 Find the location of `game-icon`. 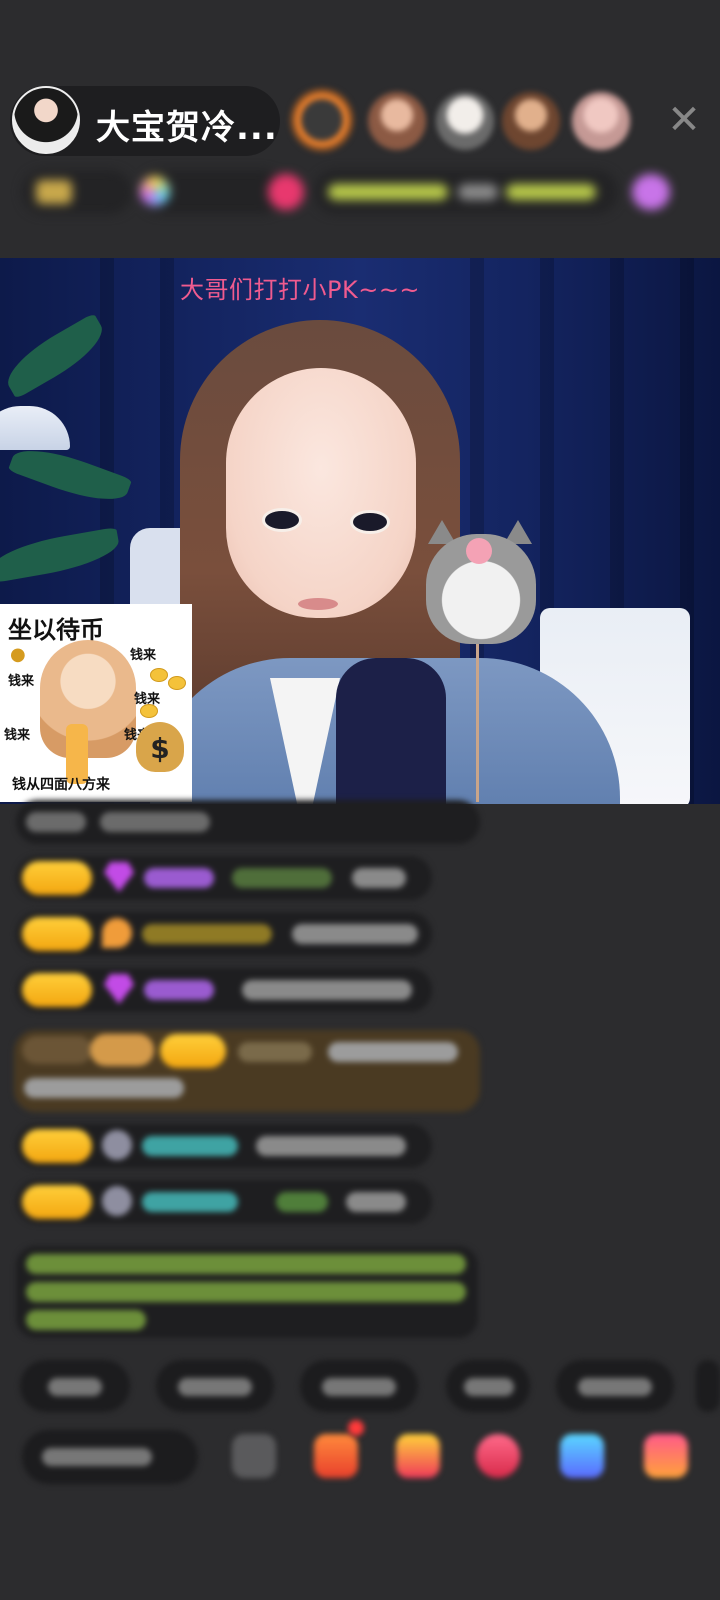

game-icon is located at coordinates (582, 1456).